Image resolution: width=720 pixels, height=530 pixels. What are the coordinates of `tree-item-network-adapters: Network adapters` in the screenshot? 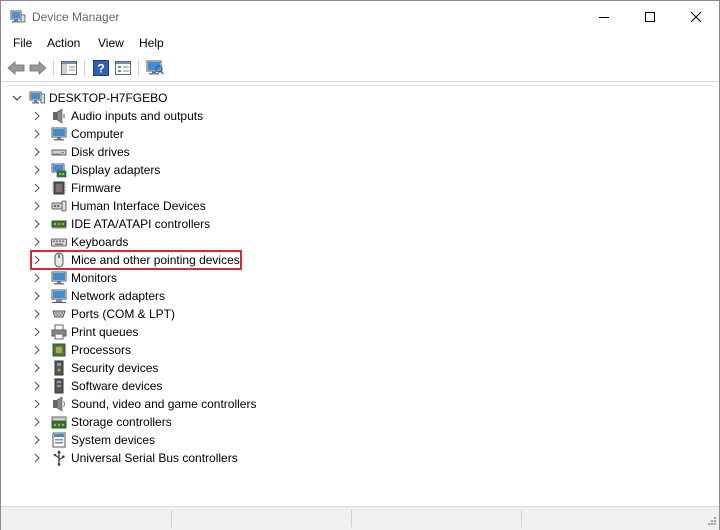 It's located at (98, 296).